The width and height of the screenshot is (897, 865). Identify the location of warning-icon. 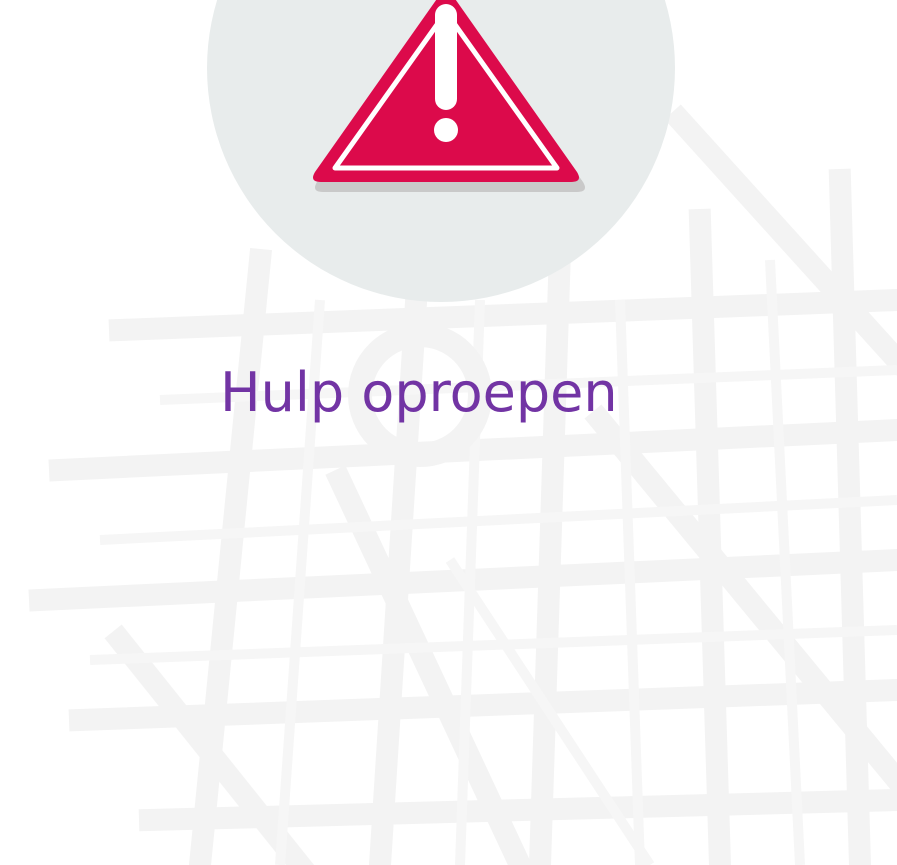
(449, 96).